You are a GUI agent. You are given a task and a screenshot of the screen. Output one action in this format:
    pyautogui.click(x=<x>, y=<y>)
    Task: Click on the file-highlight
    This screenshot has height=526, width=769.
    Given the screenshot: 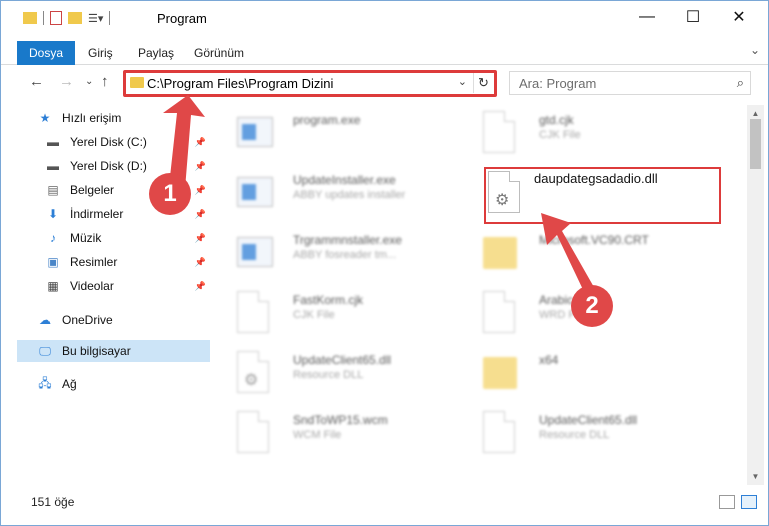 What is the action you would take?
    pyautogui.click(x=602, y=195)
    